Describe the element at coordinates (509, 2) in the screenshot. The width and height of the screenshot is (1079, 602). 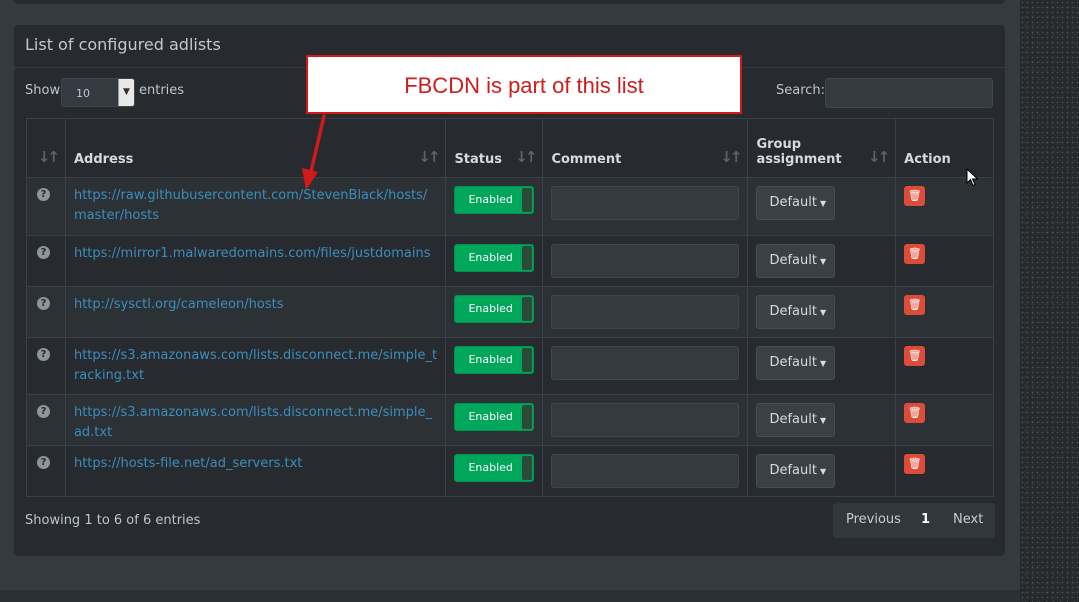
I see `previous-panel-edge` at that location.